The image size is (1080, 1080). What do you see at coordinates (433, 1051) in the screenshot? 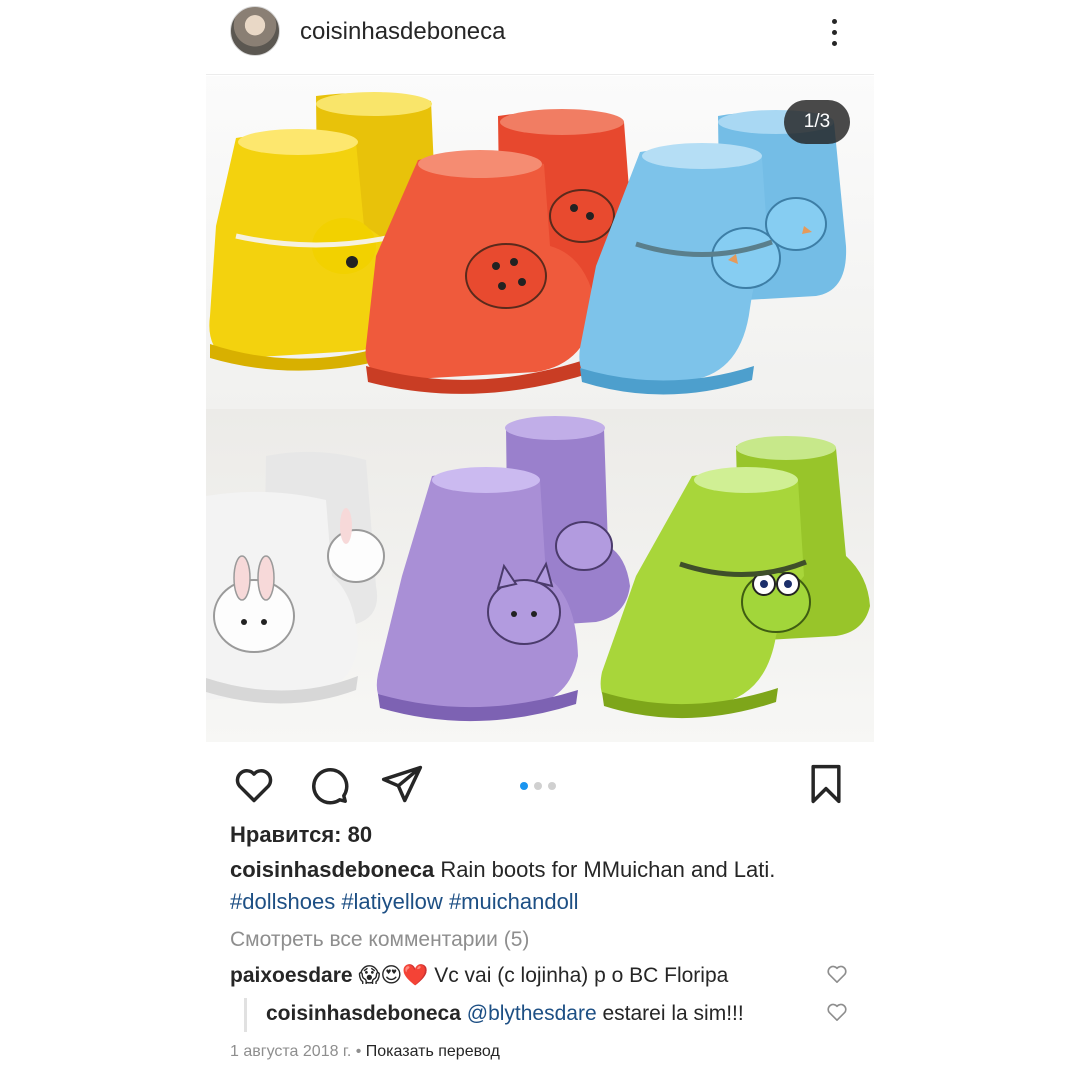
I see `show-translation-link: Показать перевод` at bounding box center [433, 1051].